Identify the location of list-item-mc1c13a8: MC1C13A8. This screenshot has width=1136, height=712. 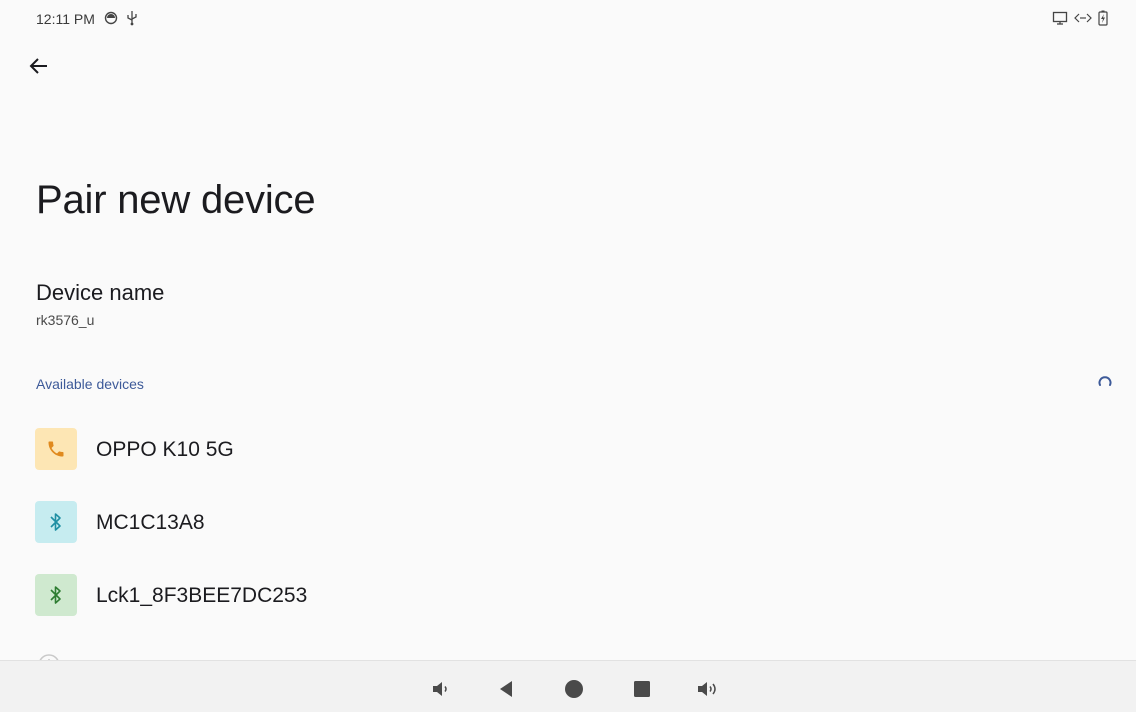
(568, 531).